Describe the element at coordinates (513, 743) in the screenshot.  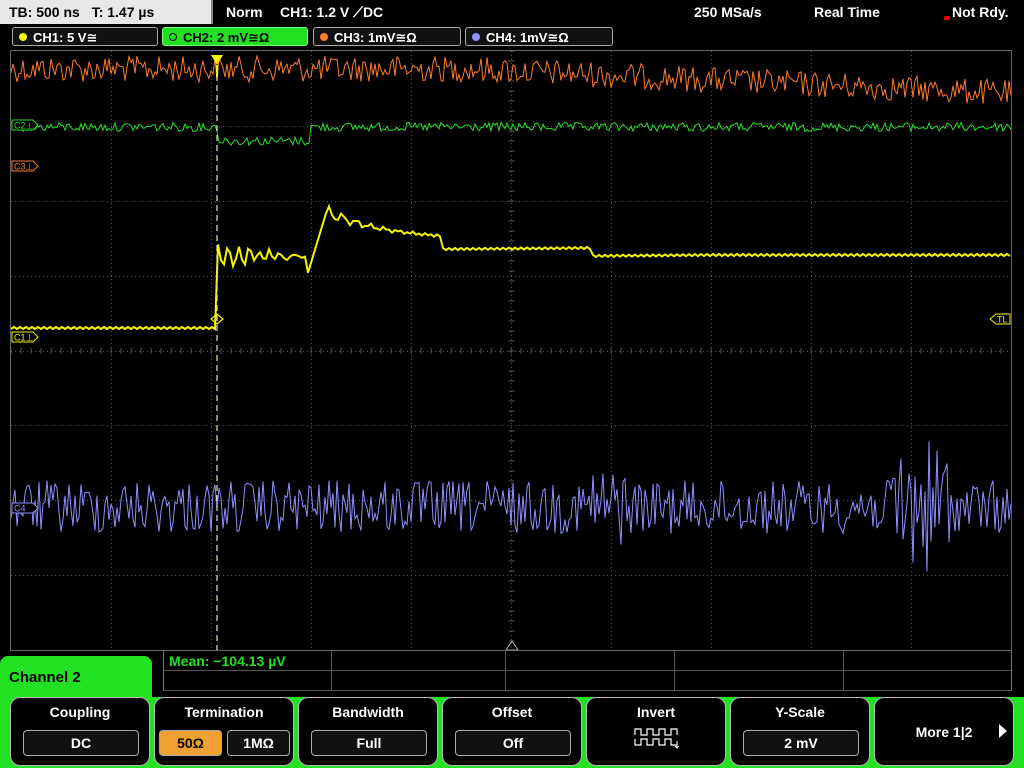
I see `offset-value: Off` at that location.